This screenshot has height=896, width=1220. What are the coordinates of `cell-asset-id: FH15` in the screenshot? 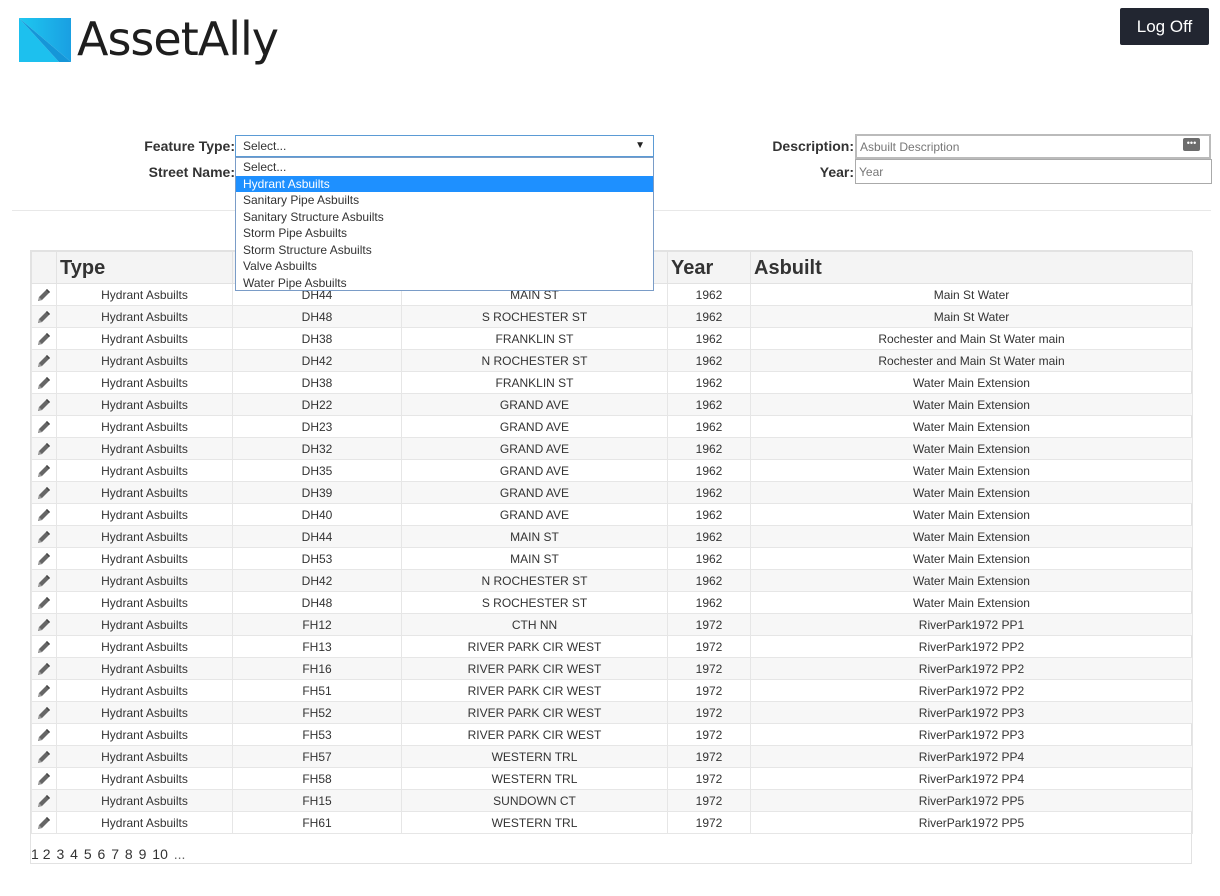 It's located at (317, 800).